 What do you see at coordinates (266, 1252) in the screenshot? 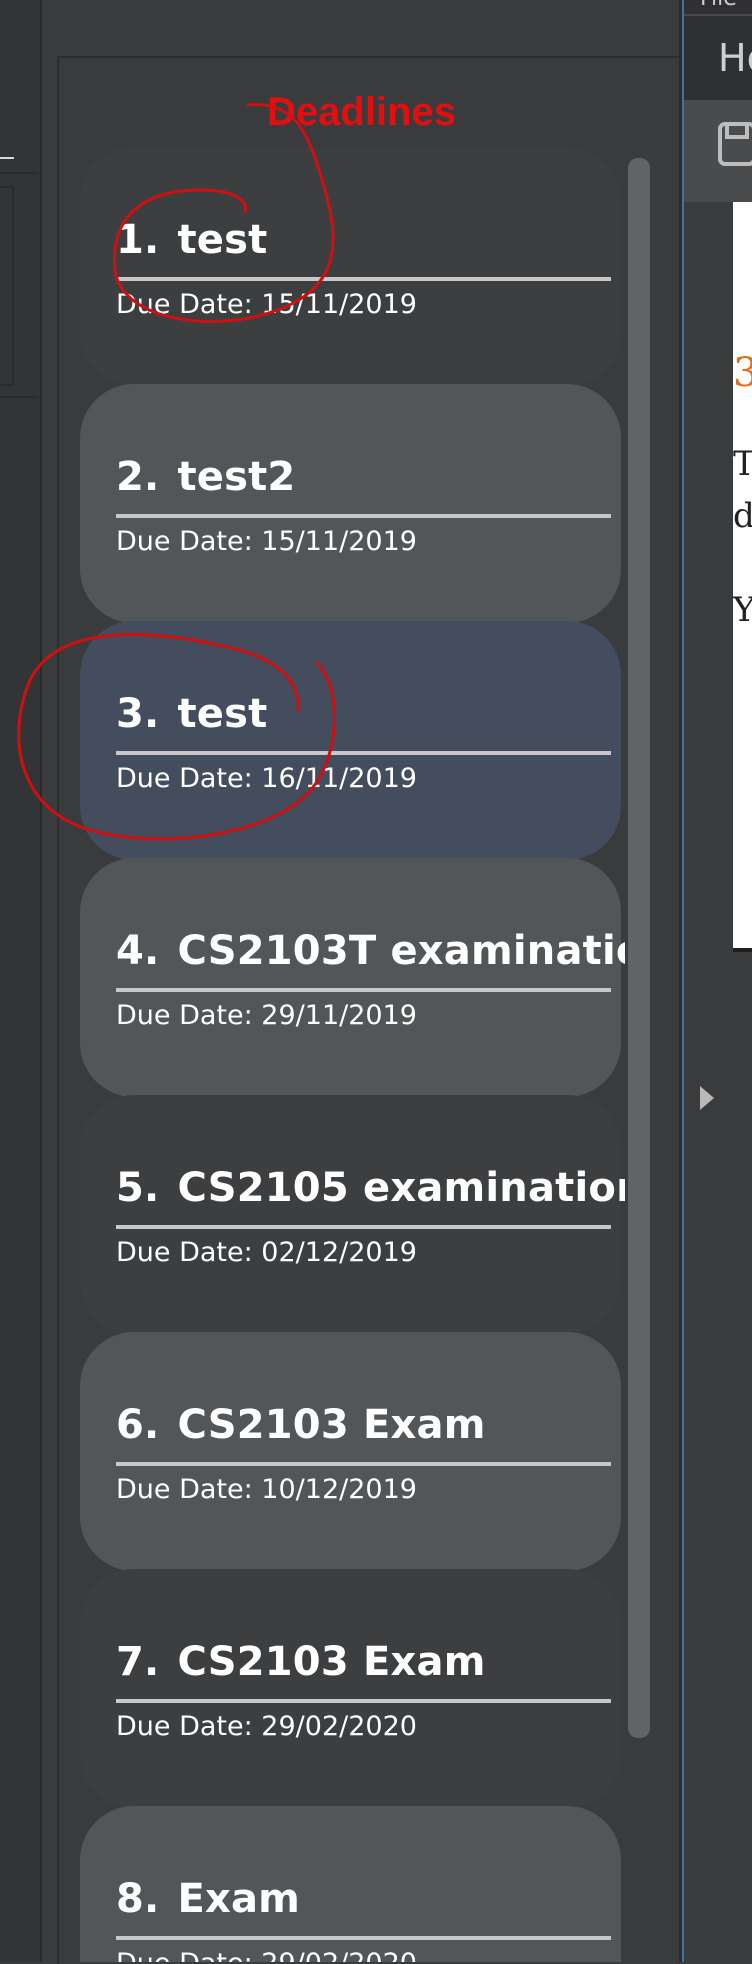
I see `deadline-due-date: Due Date: 02/12/2019` at bounding box center [266, 1252].